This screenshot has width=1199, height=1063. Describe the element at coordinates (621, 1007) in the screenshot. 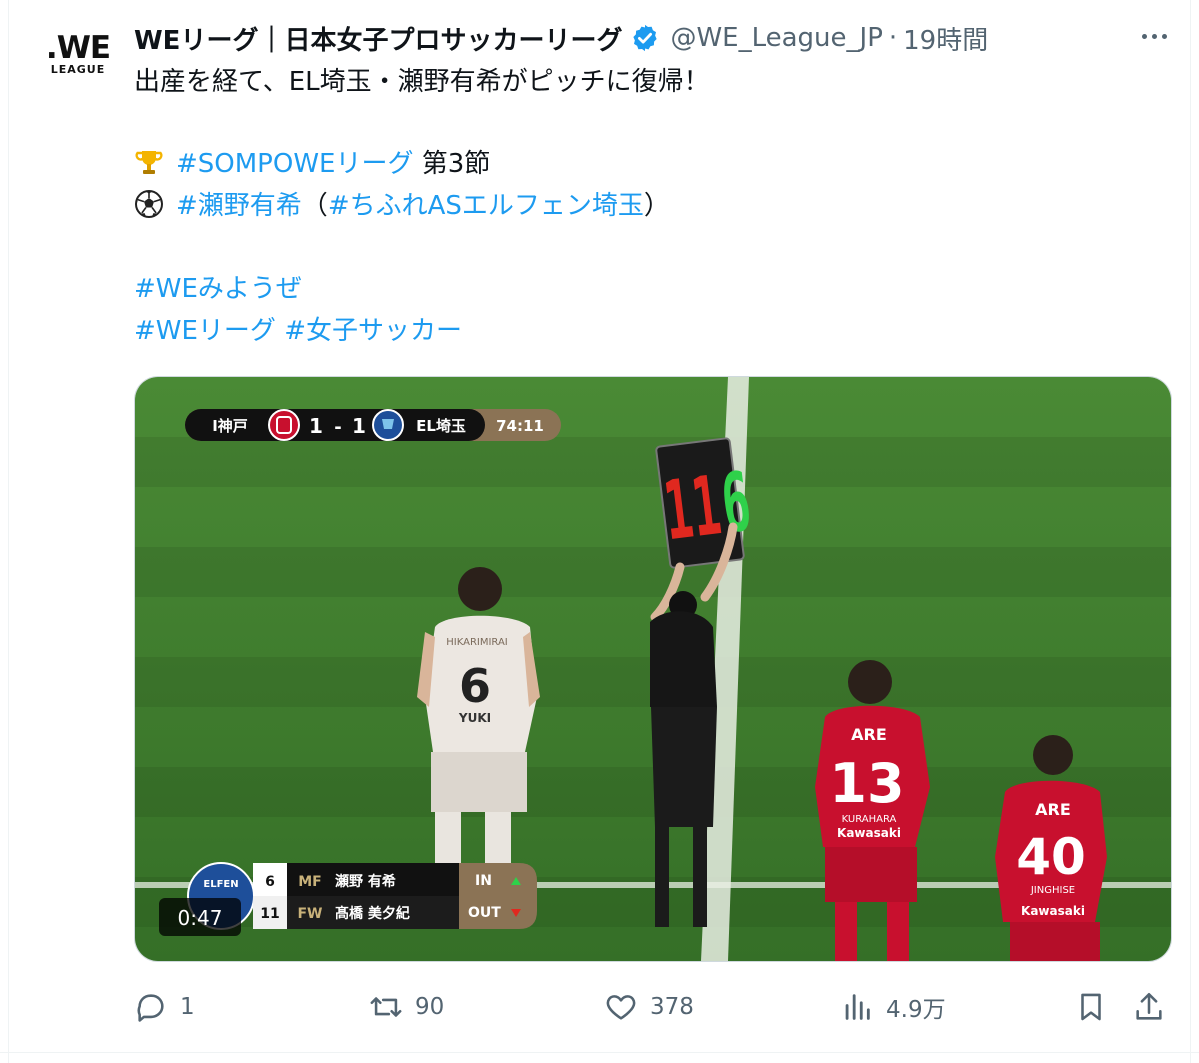

I see `like-icon` at that location.